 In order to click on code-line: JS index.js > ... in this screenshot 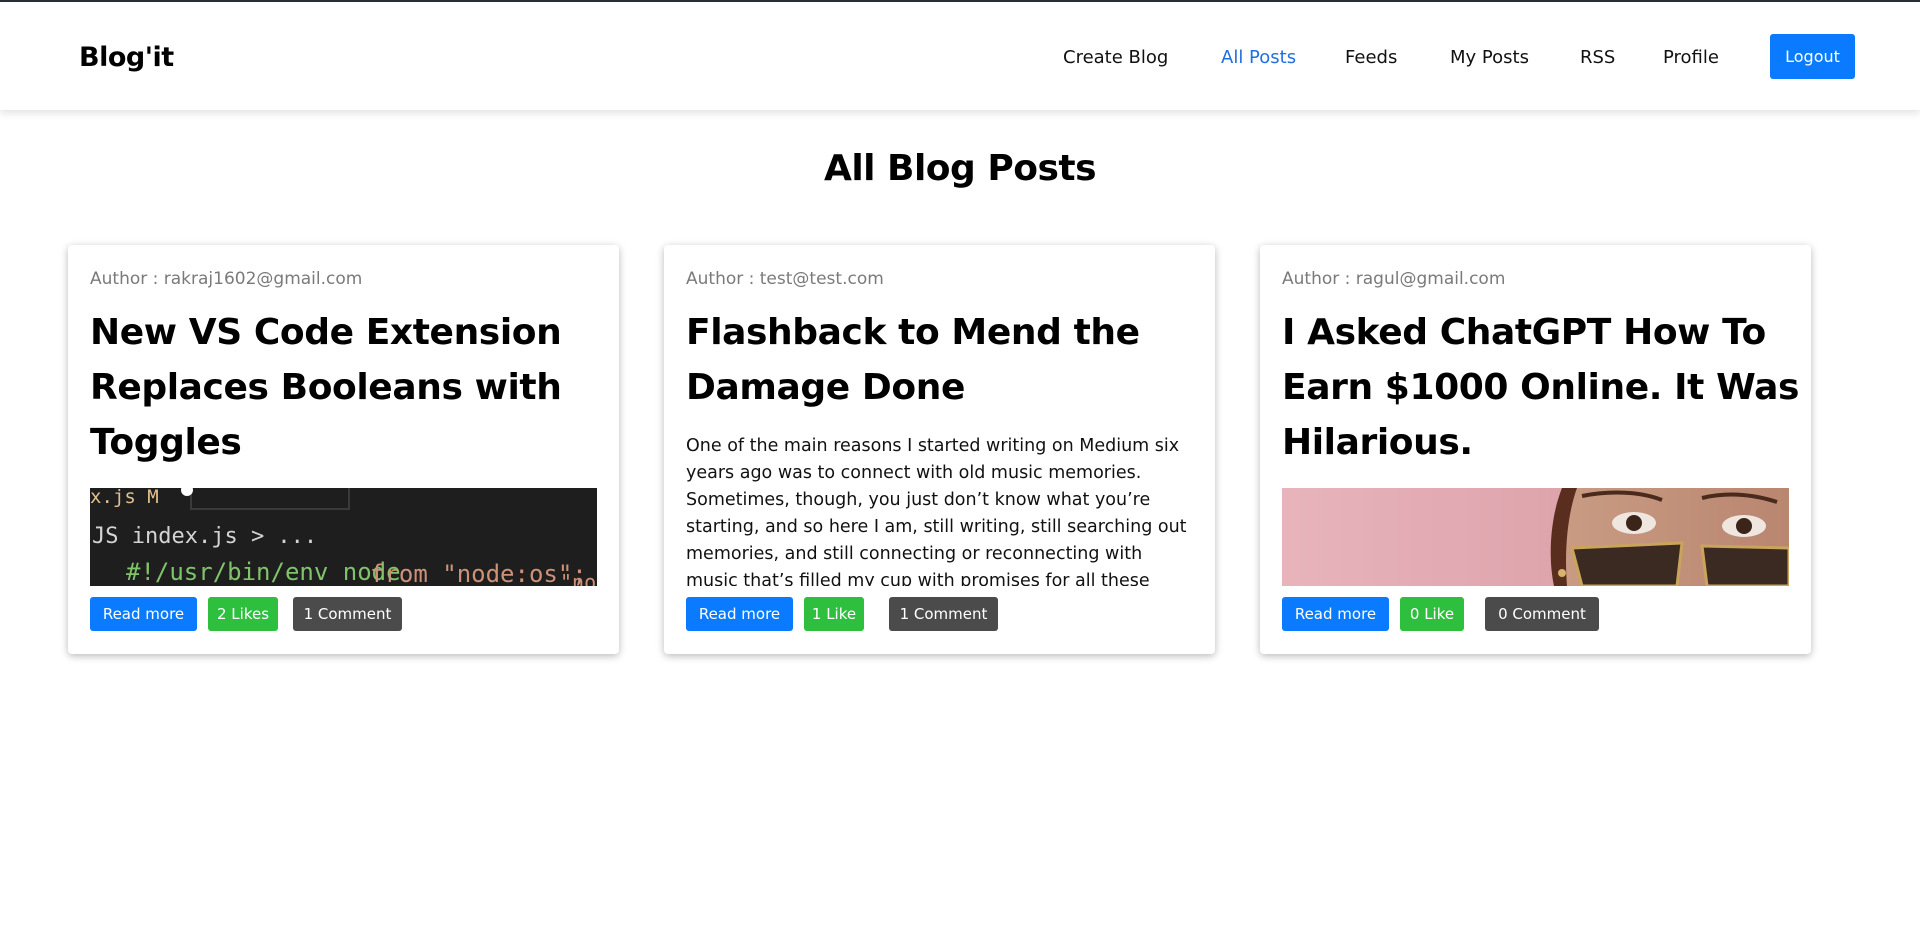, I will do `click(205, 536)`.